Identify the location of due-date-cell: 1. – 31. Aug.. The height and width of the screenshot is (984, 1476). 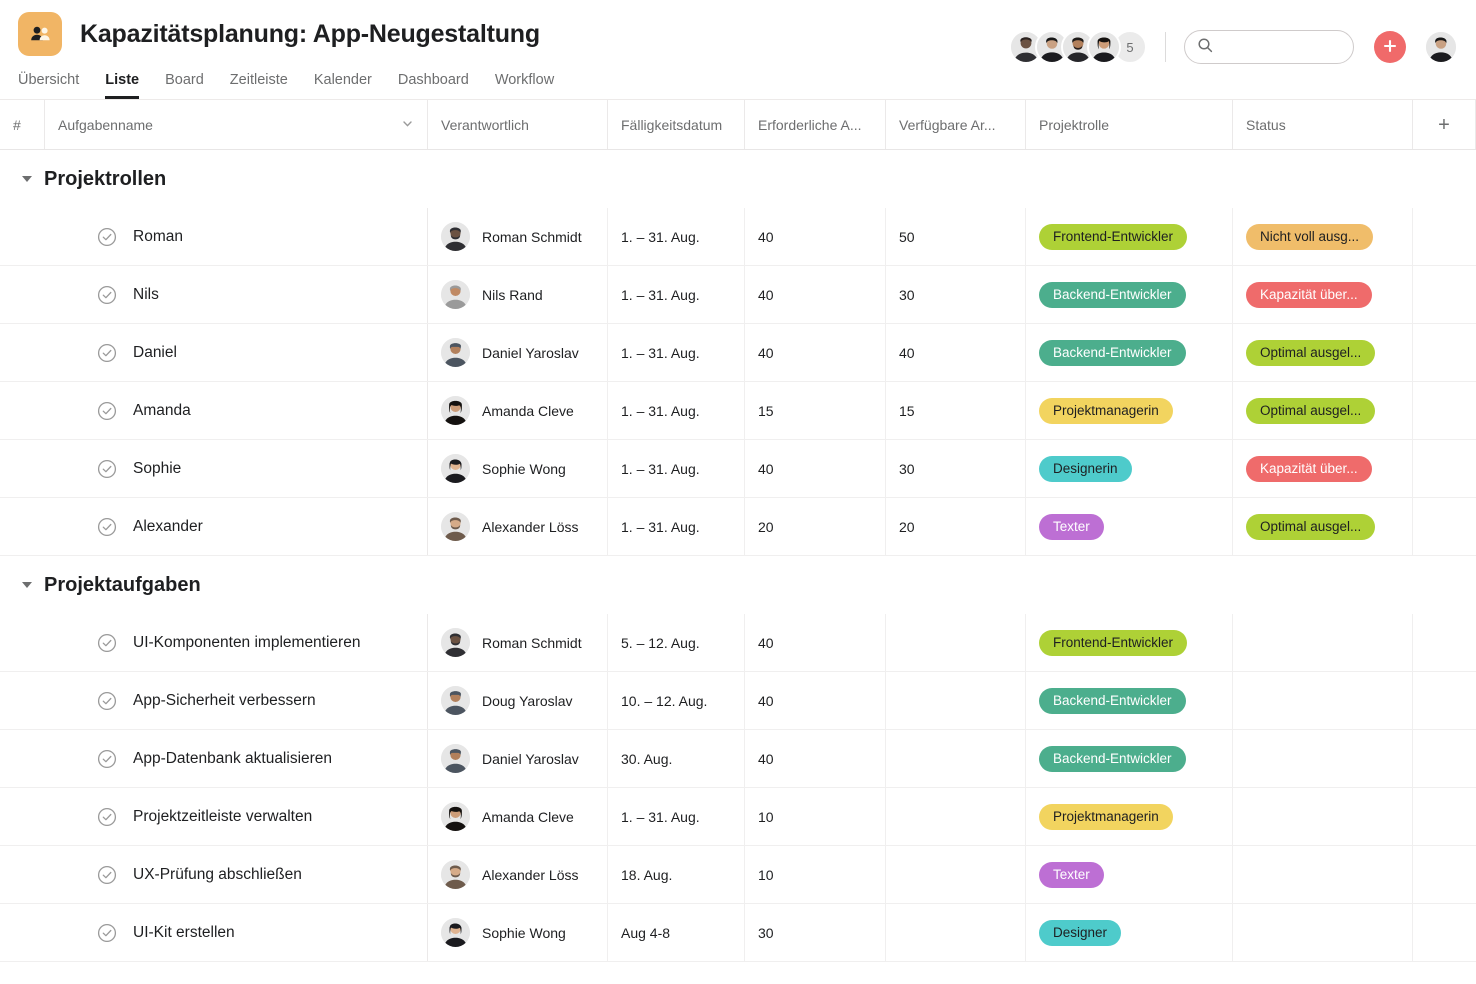
(676, 816).